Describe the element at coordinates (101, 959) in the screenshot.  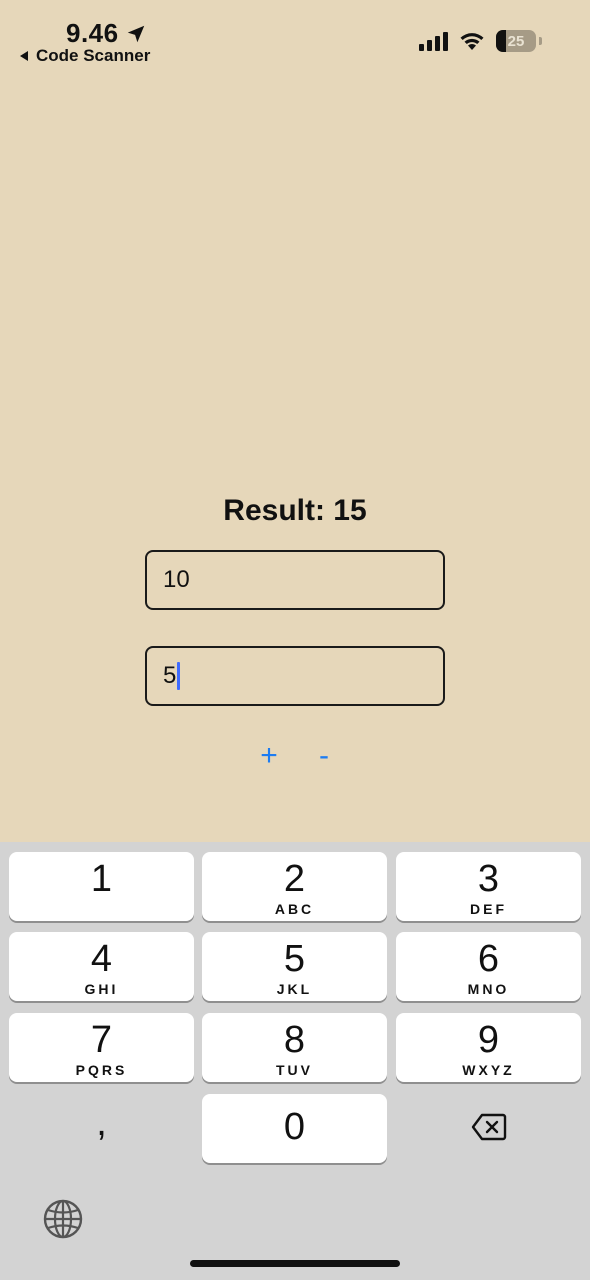
I see `key-digit: 4` at that location.